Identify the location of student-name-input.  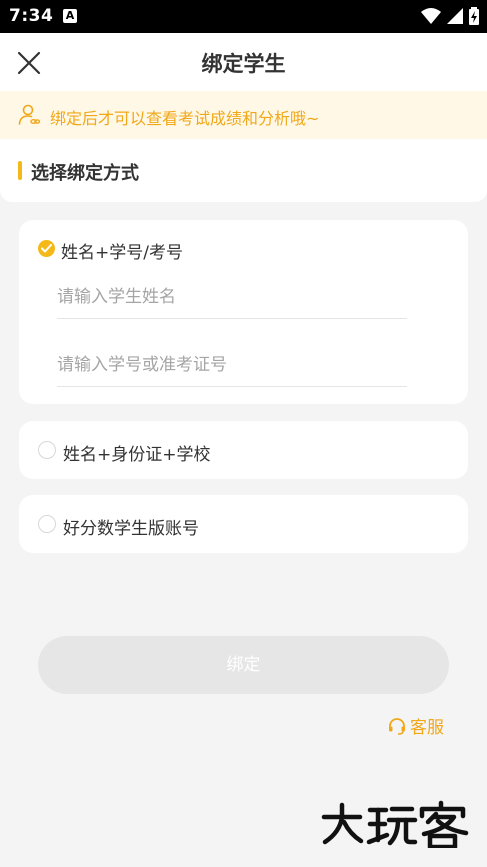
(232, 296).